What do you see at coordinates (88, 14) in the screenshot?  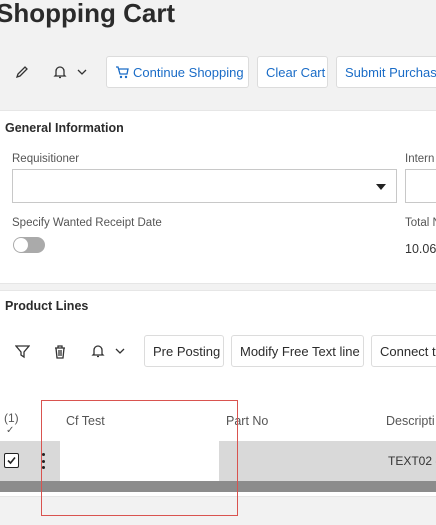 I see `page-title: Shopping Cart` at bounding box center [88, 14].